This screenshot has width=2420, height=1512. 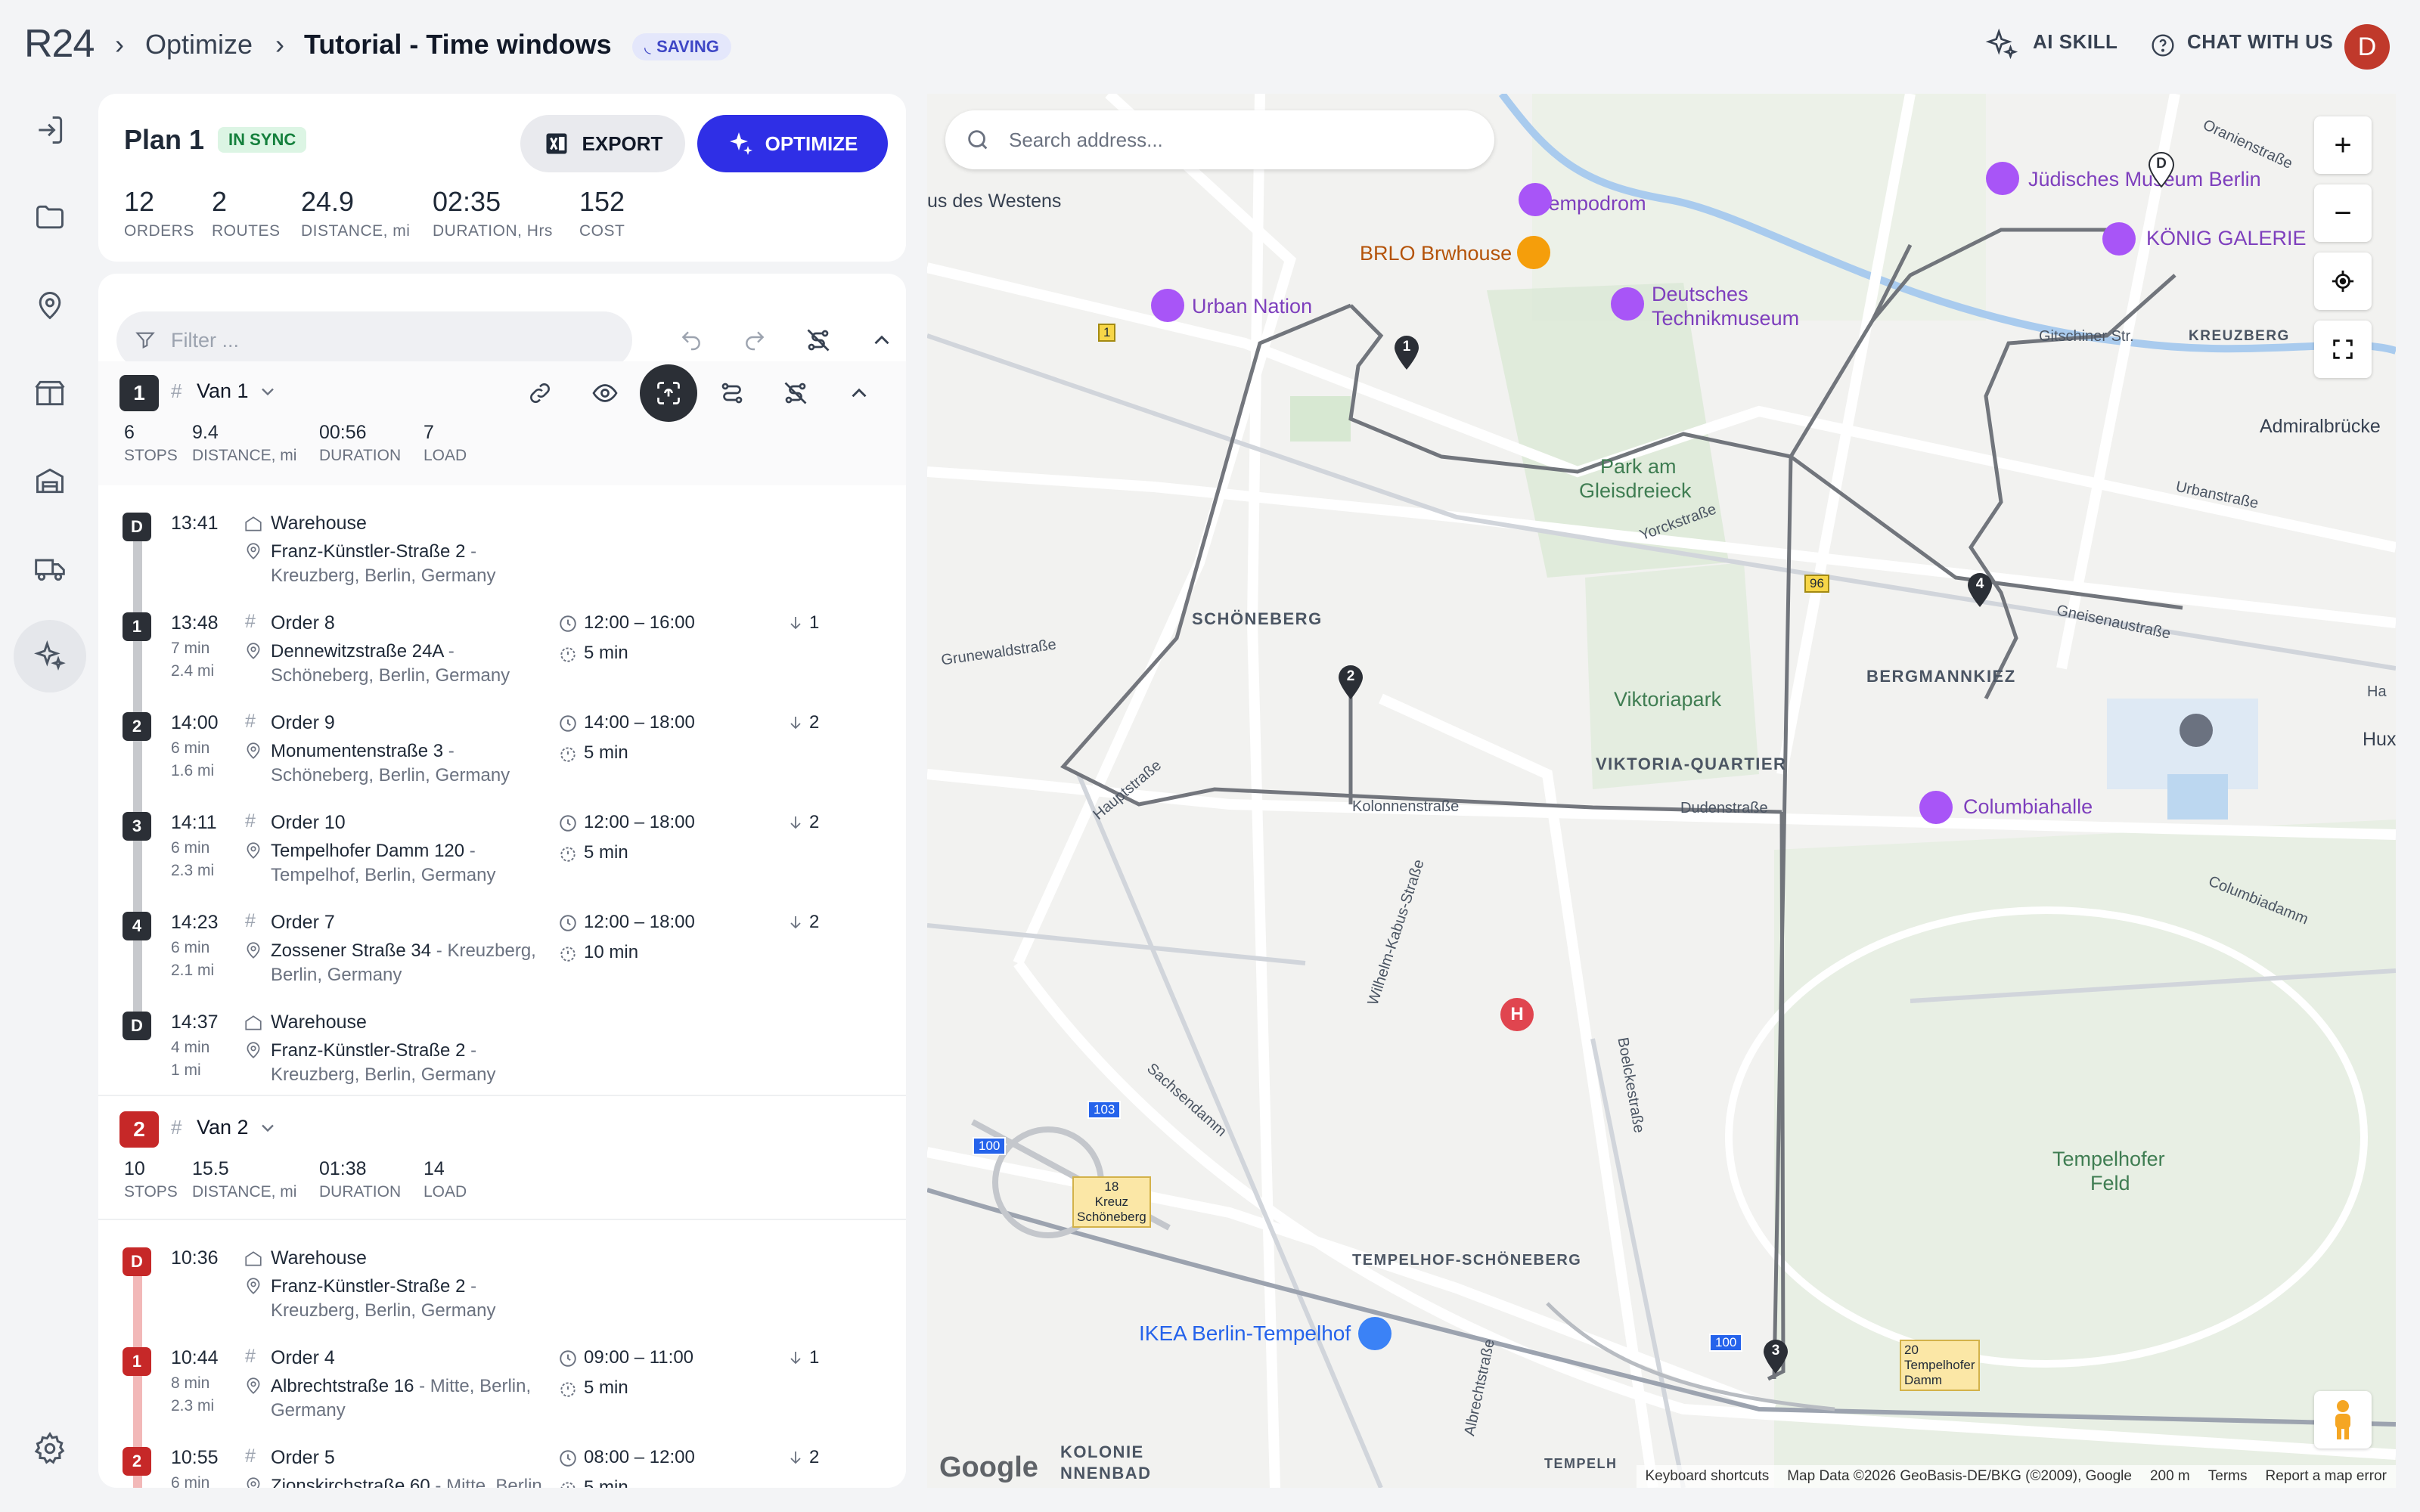 What do you see at coordinates (1725, 318) in the screenshot?
I see `map-poi-label: Technikmuseum` at bounding box center [1725, 318].